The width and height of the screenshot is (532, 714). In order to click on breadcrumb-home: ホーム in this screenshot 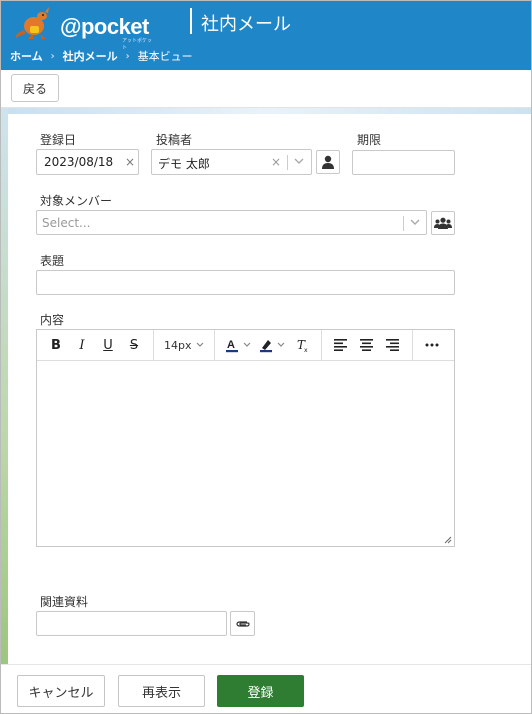, I will do `click(26, 56)`.